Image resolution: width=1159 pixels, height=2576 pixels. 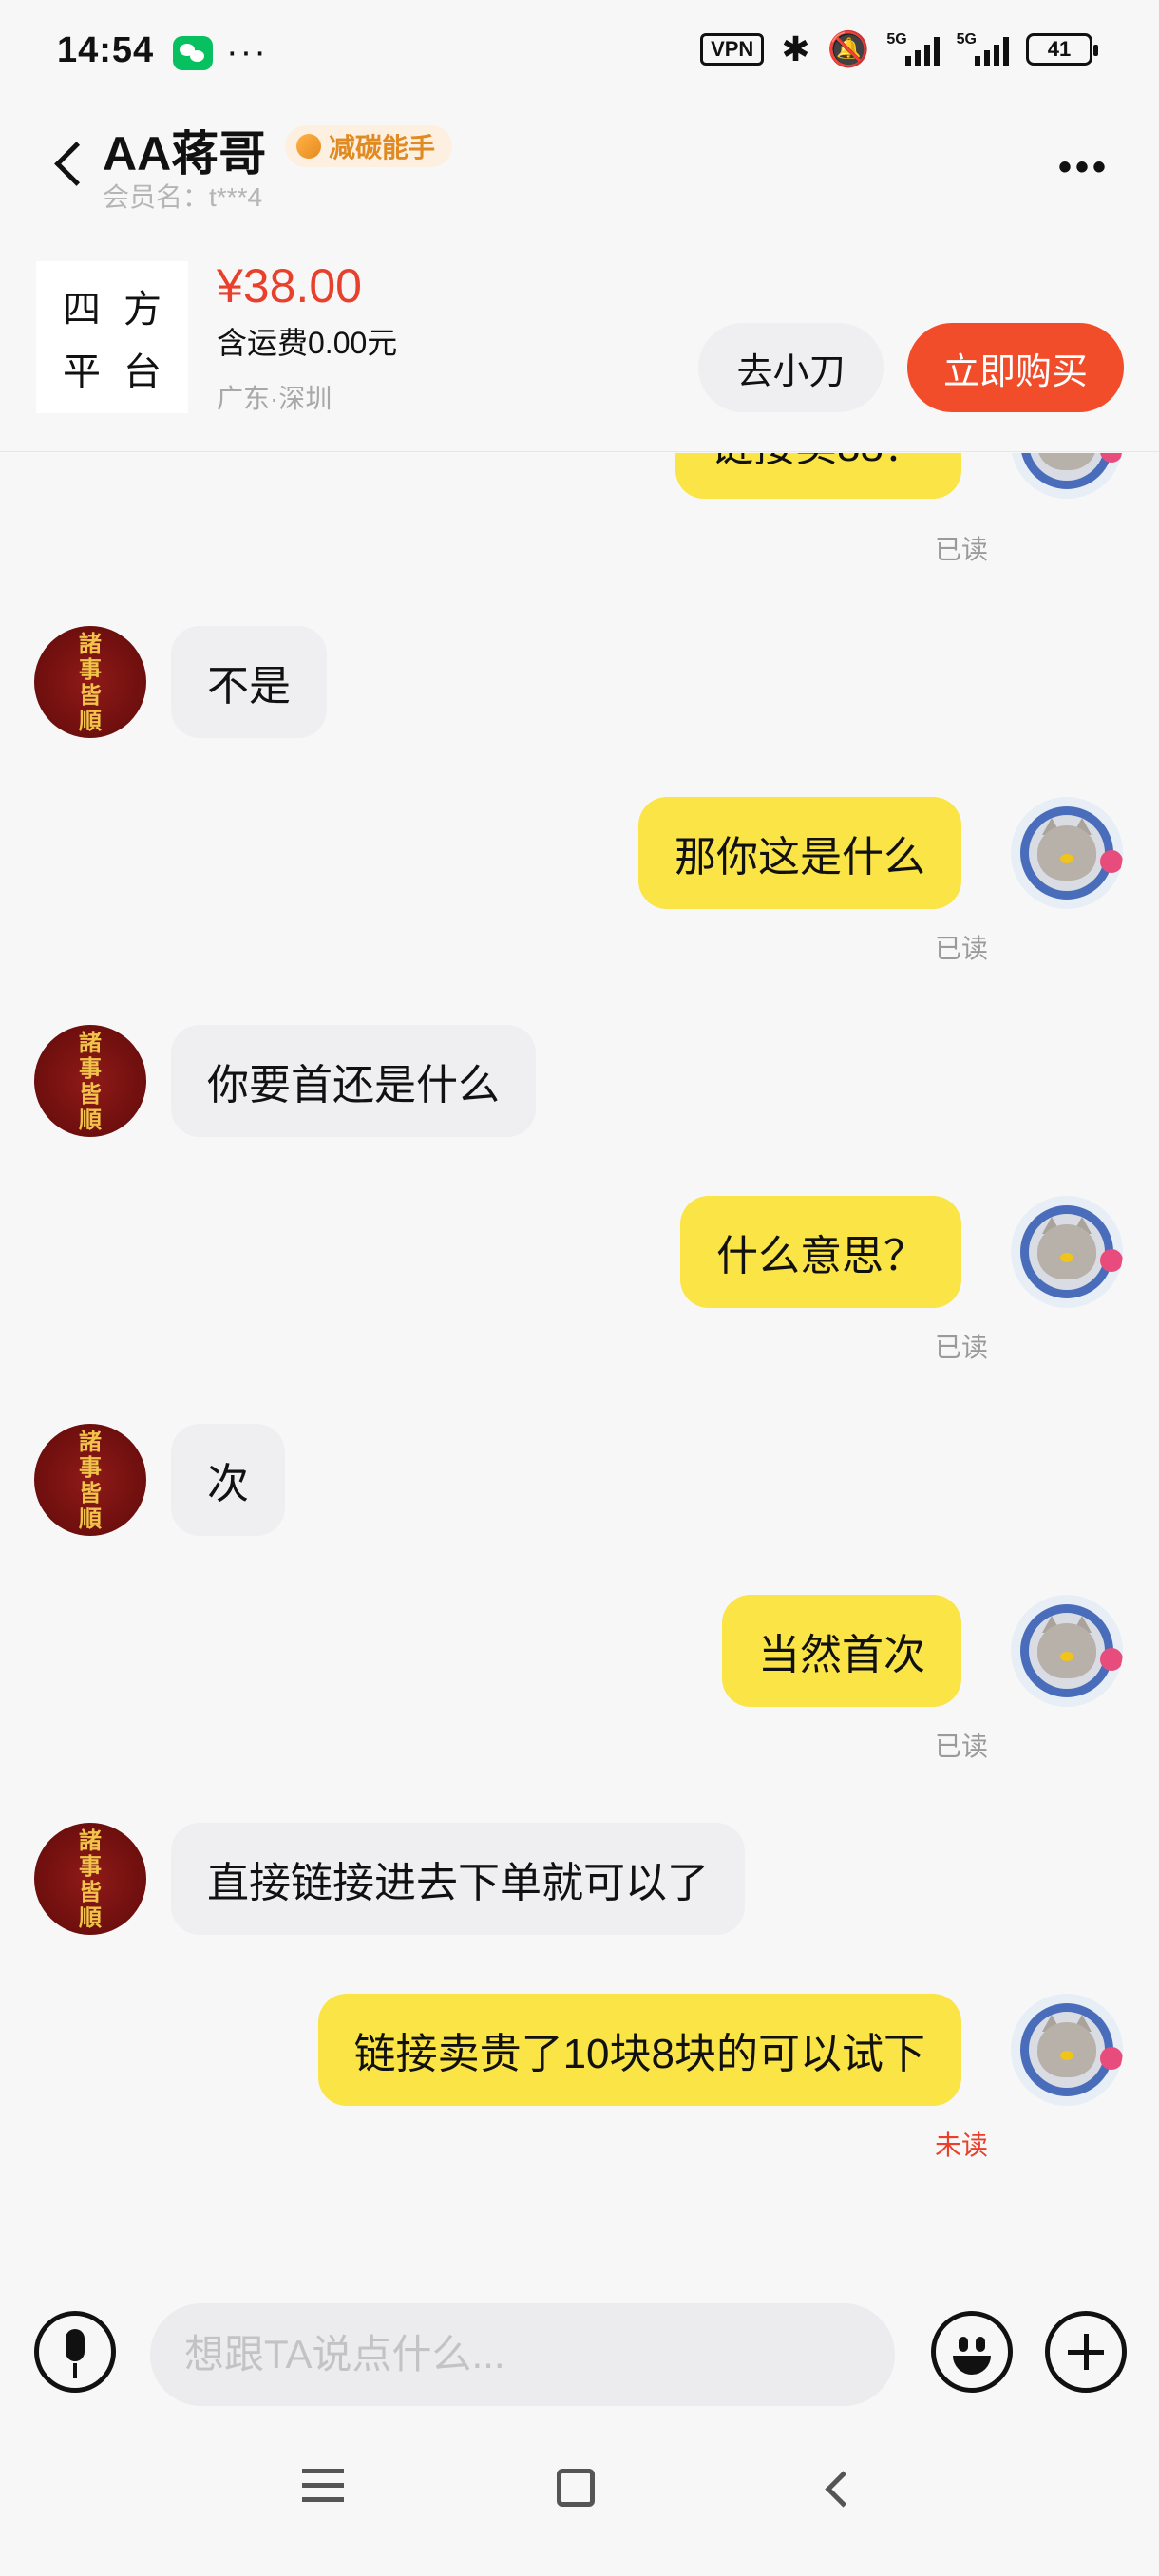 I want to click on shipping-fee: 含运费0.00元, so click(x=307, y=343).